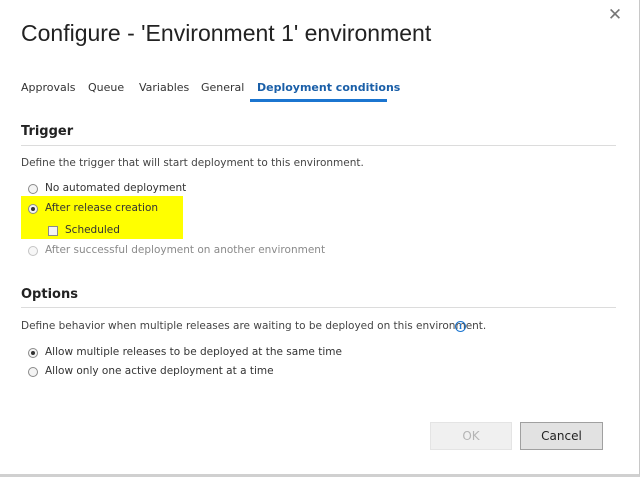  Describe the element at coordinates (106, 91) in the screenshot. I see `tab-queue: Queue` at that location.